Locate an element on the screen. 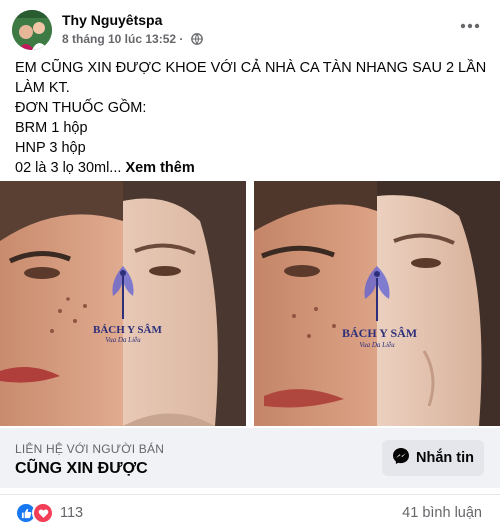  message-button: Nhắn tin is located at coordinates (433, 458).